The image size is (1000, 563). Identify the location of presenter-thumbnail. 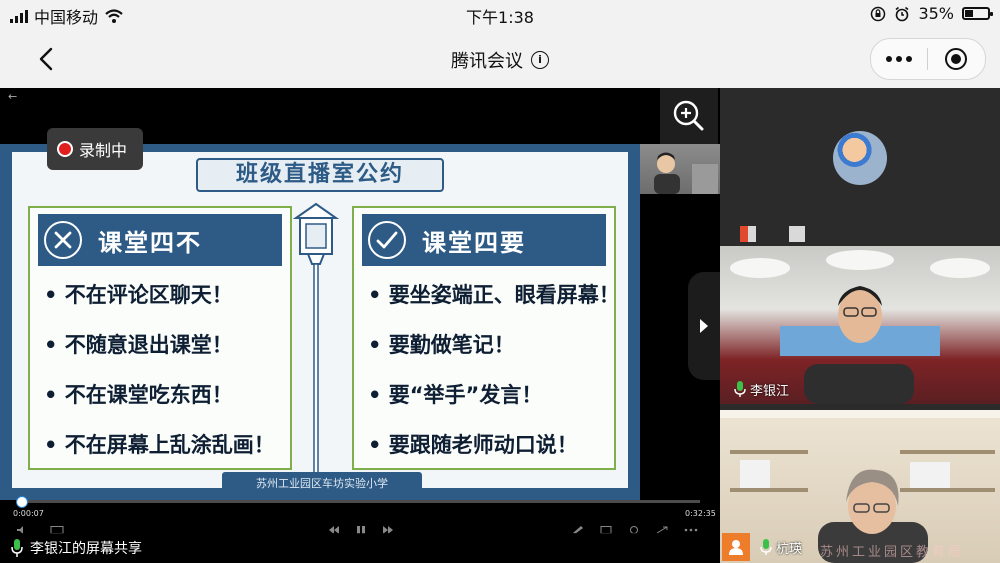
(680, 169).